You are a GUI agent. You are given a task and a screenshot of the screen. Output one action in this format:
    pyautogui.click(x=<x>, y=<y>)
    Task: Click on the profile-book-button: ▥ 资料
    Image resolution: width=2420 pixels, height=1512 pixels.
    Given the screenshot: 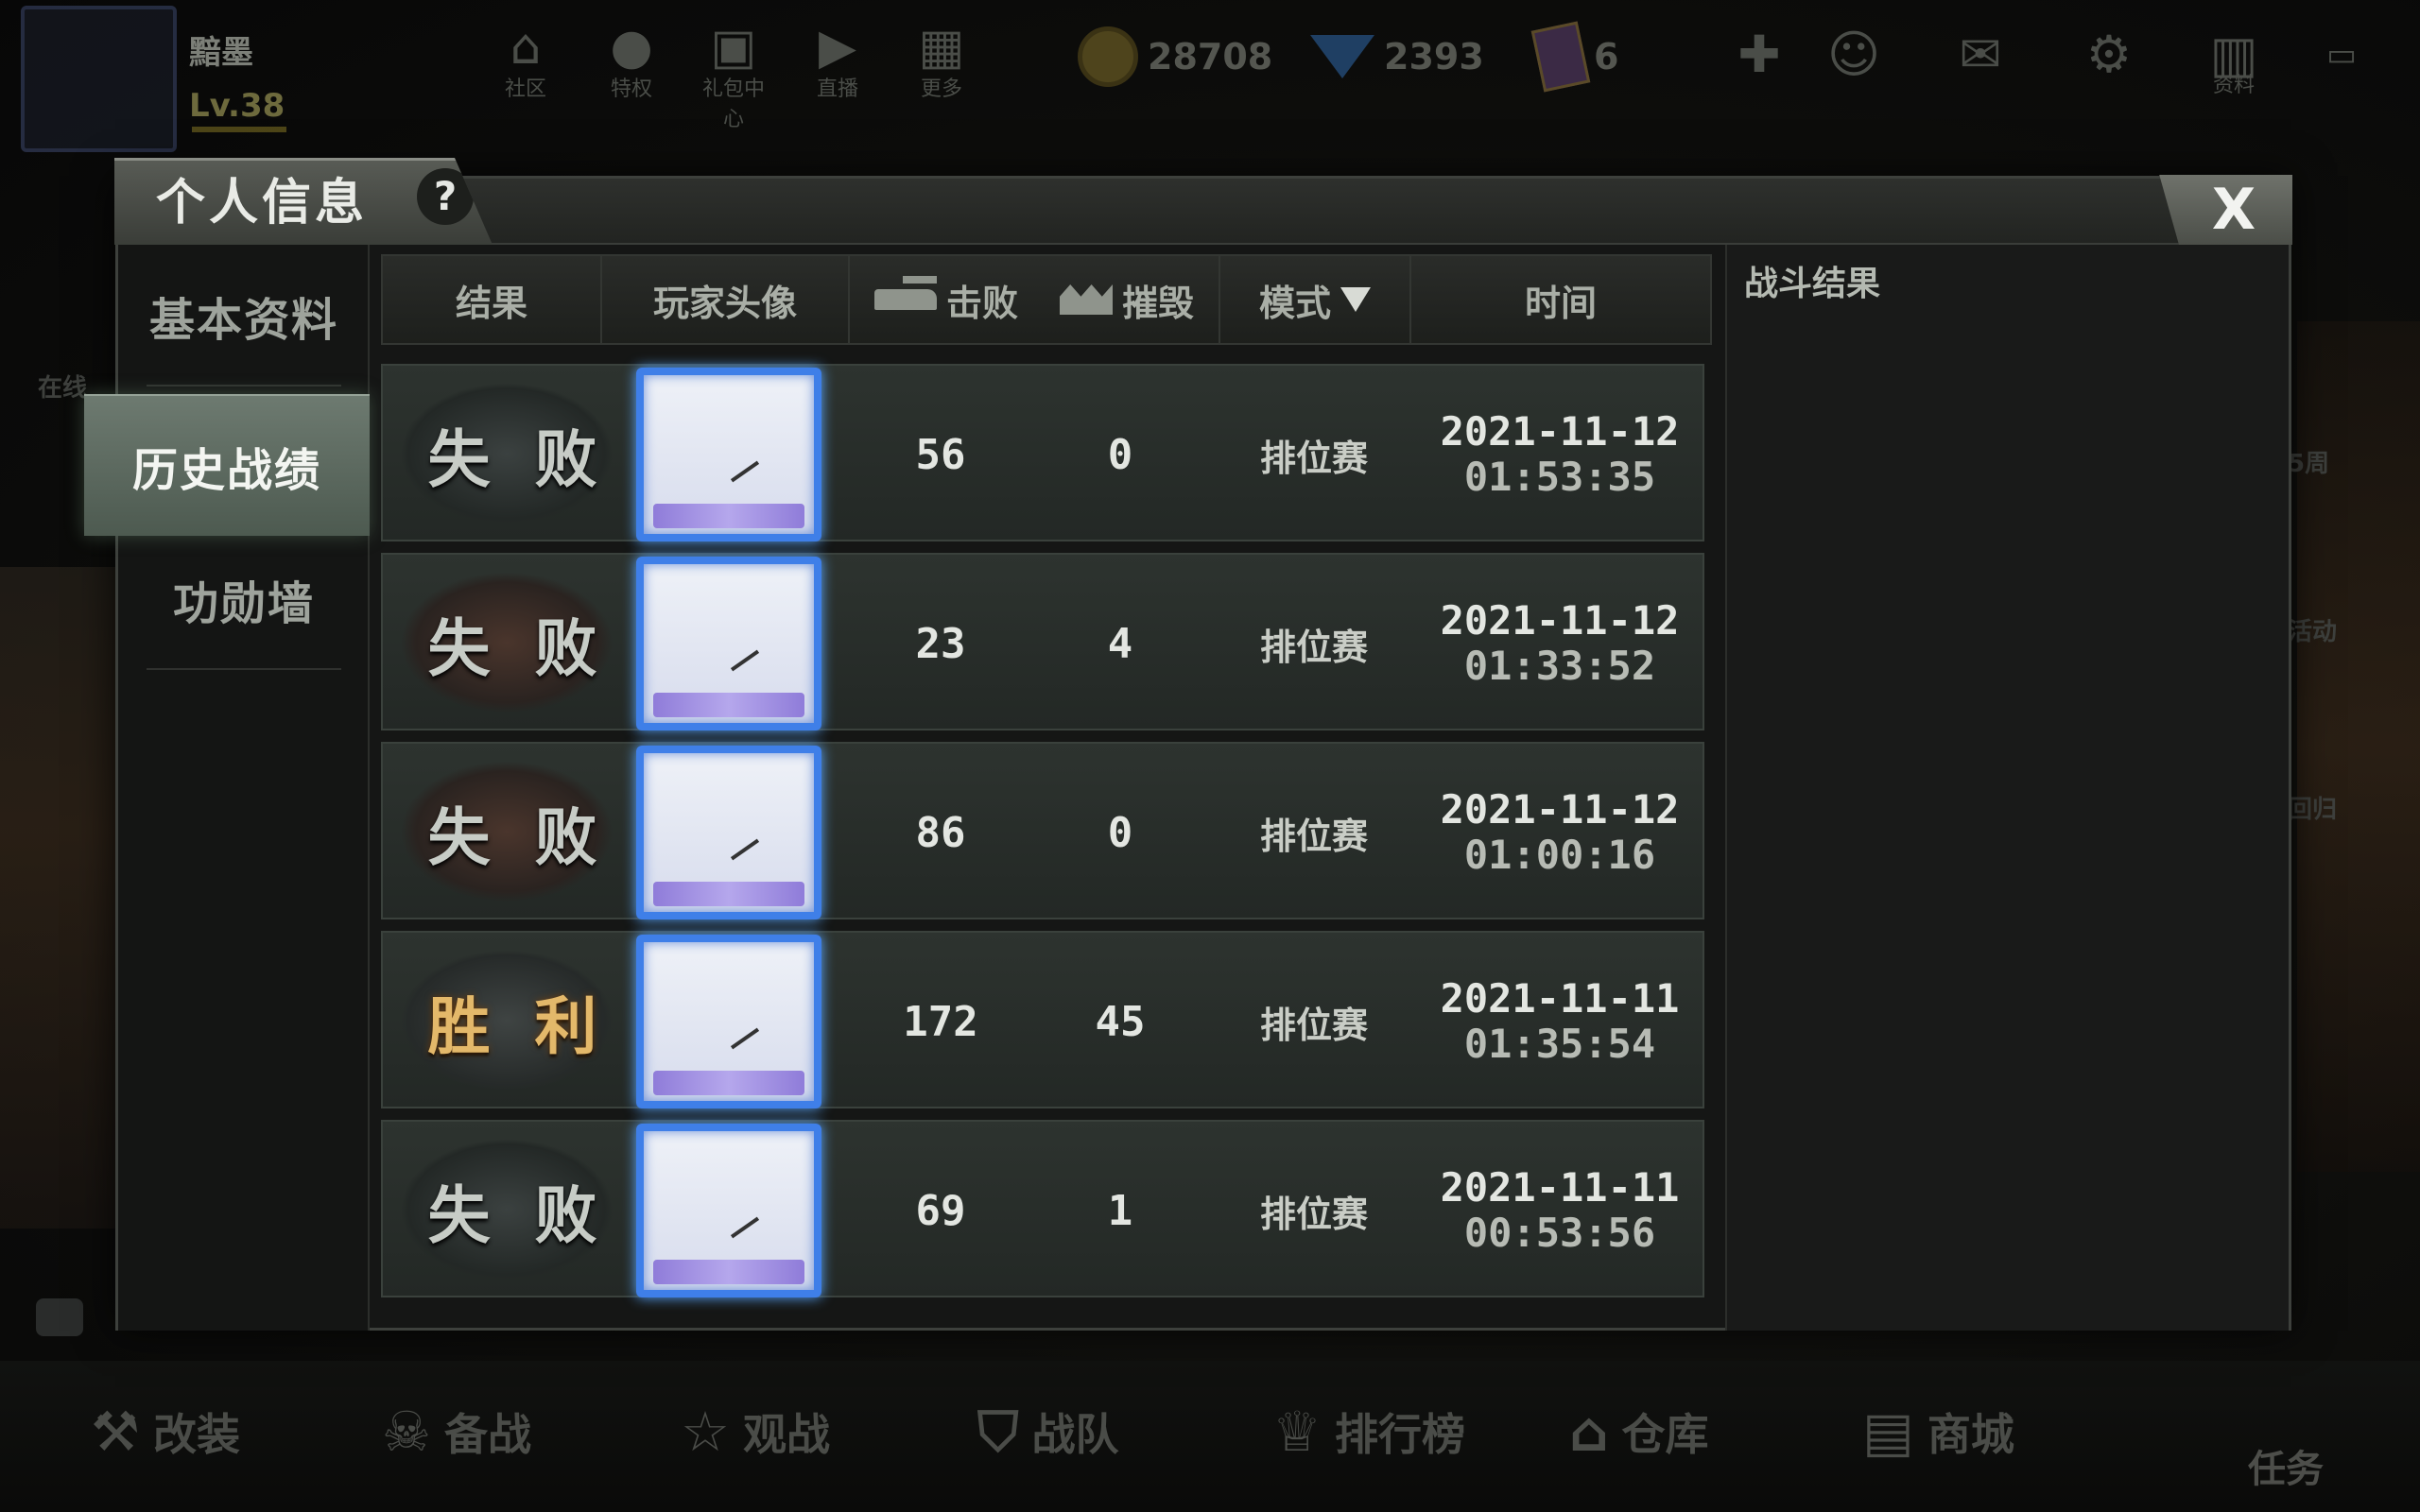 What is the action you would take?
    pyautogui.click(x=2234, y=60)
    